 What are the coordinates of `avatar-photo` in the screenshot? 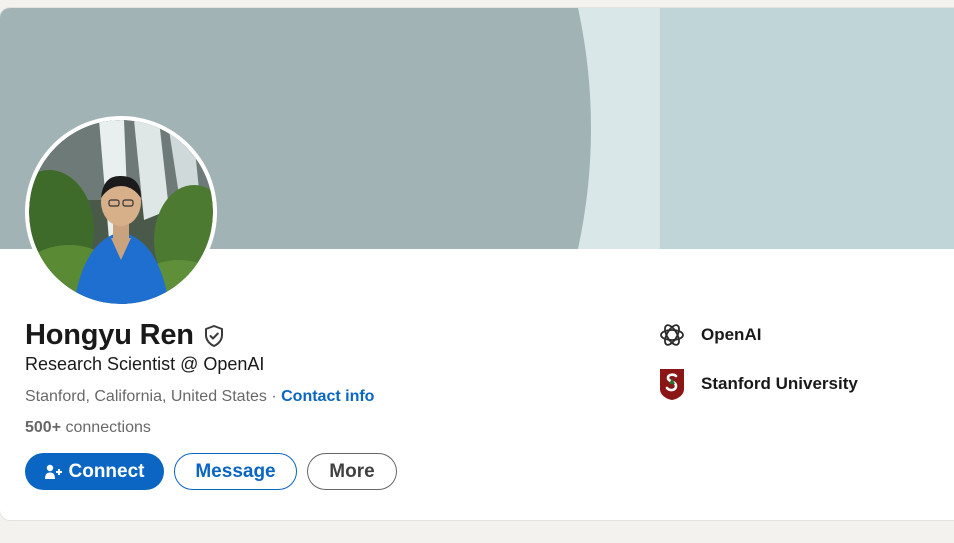 It's located at (121, 212).